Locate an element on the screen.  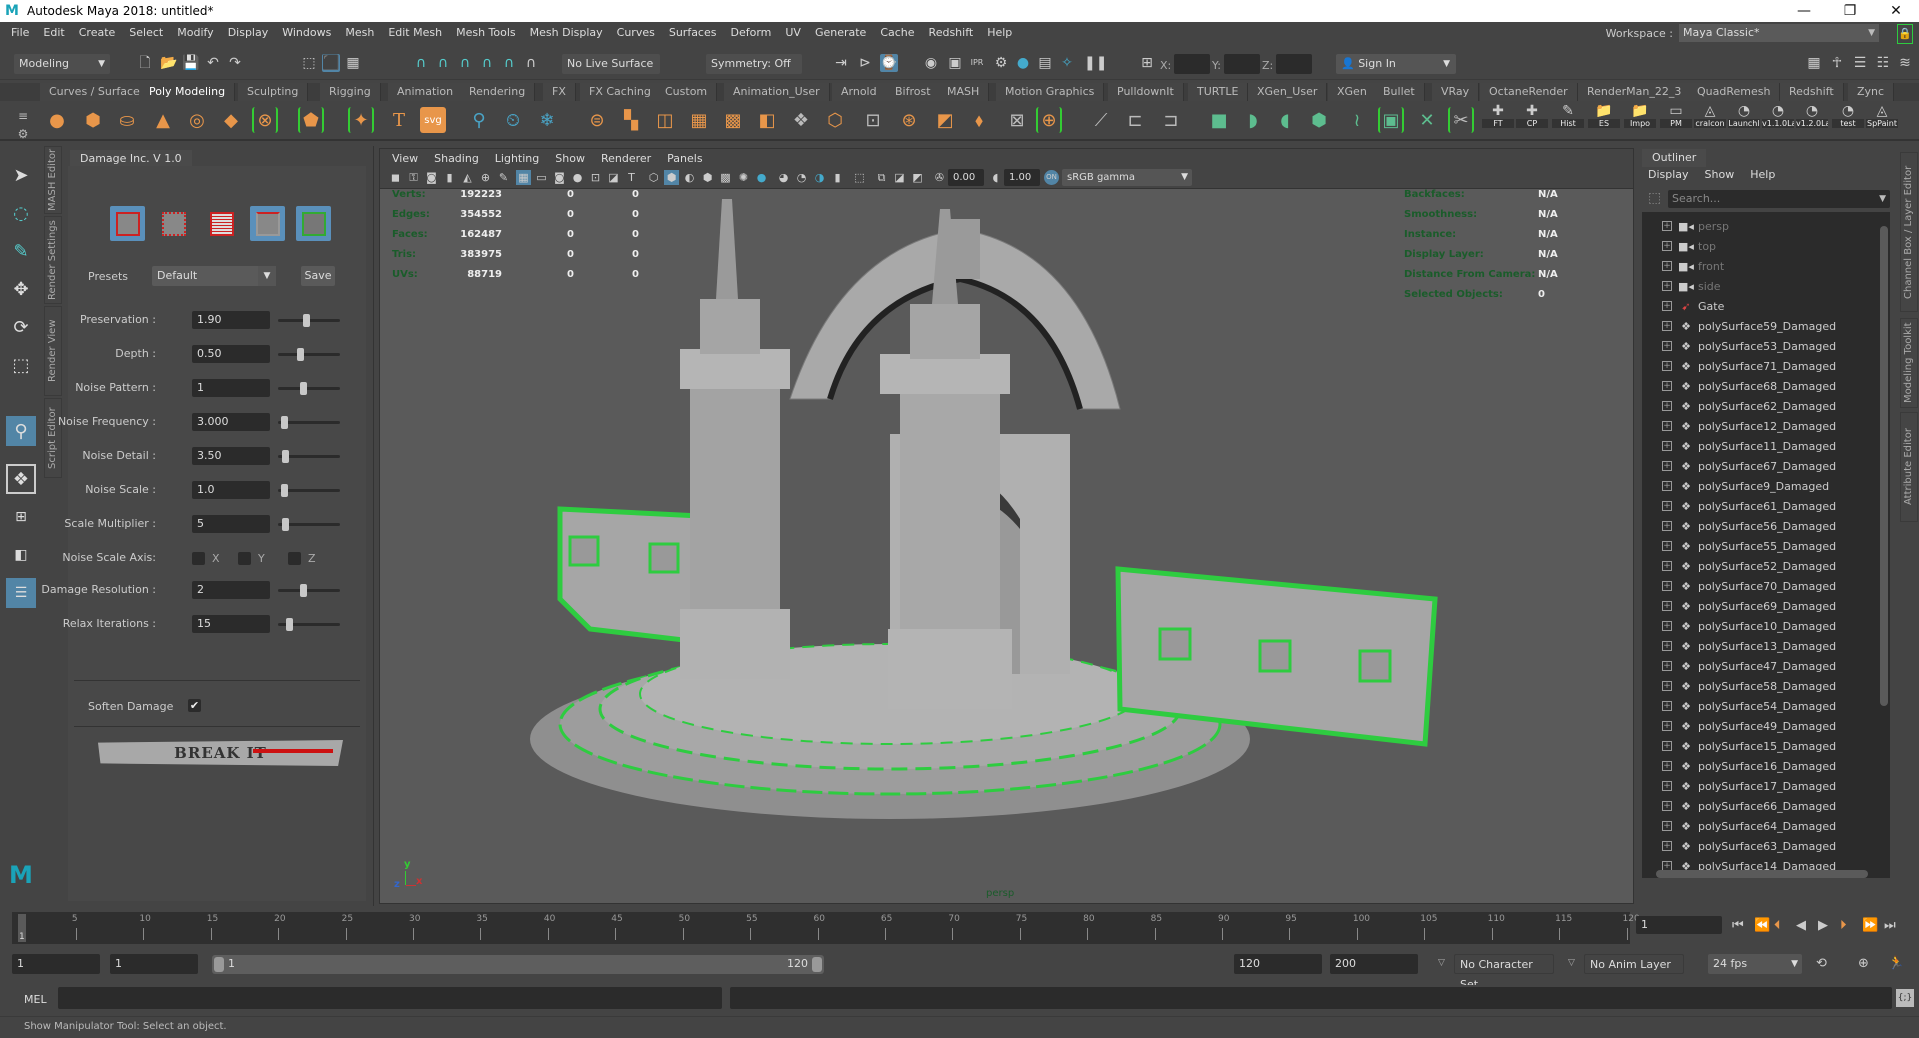
show-manipulator-tool-icon: ⚲ is located at coordinates (21, 431).